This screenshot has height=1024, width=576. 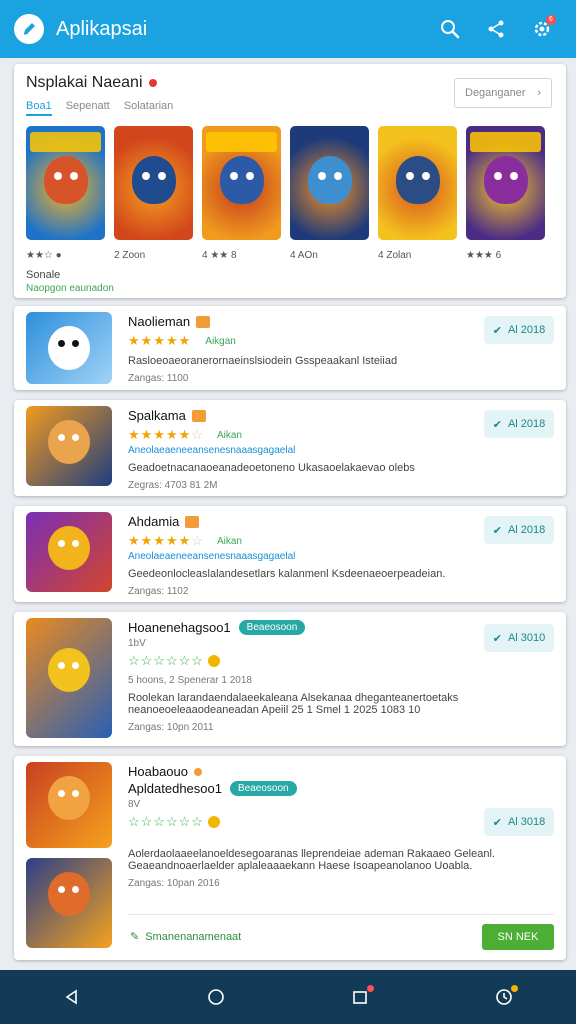 I want to click on item-name: Spalkama, so click(x=157, y=415).